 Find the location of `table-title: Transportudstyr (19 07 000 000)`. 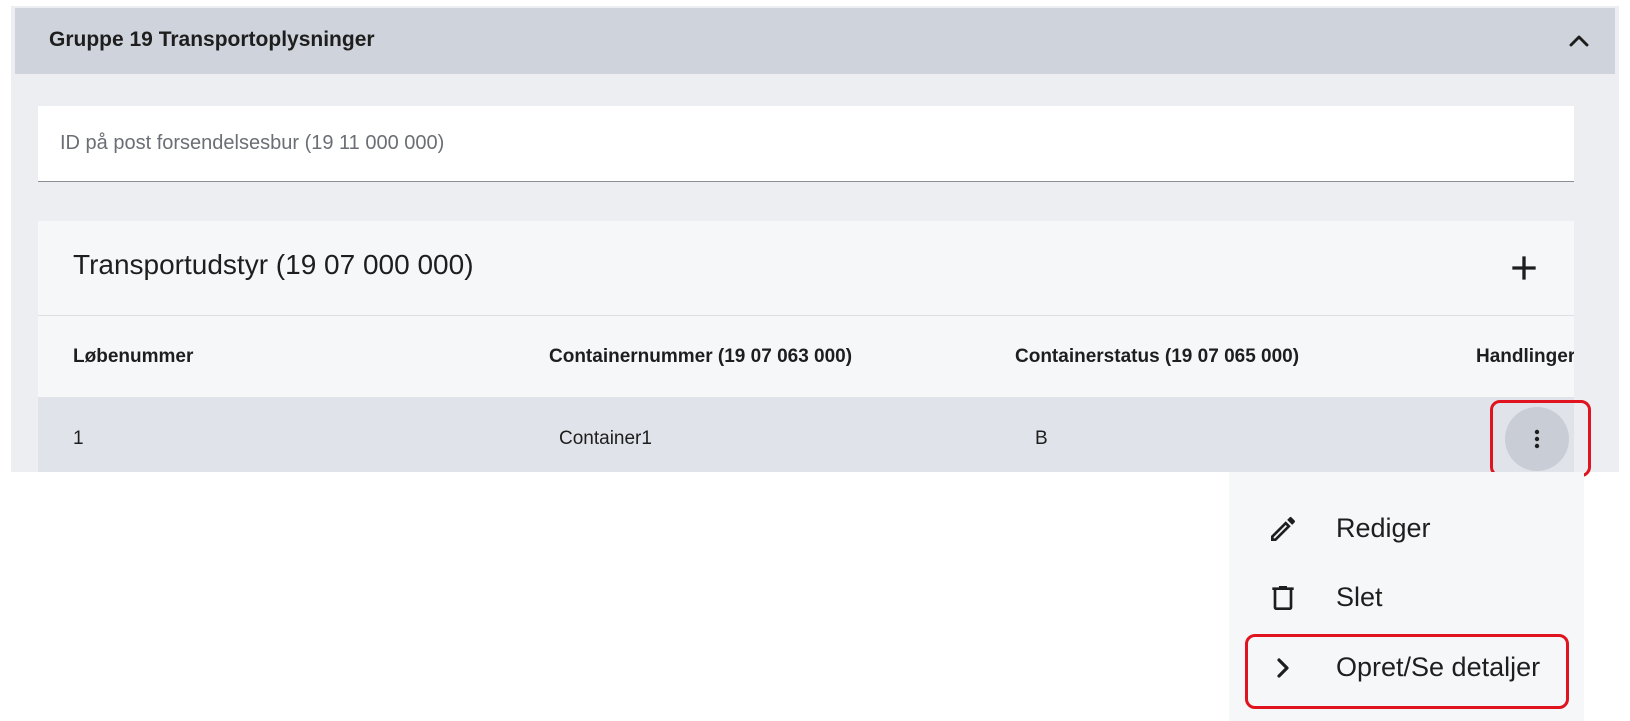

table-title: Transportudstyr (19 07 000 000) is located at coordinates (273, 264).